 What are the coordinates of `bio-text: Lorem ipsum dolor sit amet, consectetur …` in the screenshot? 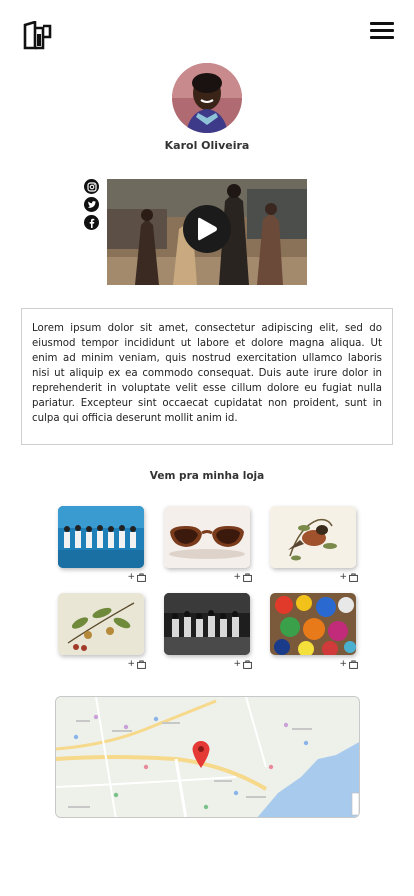 It's located at (207, 376).